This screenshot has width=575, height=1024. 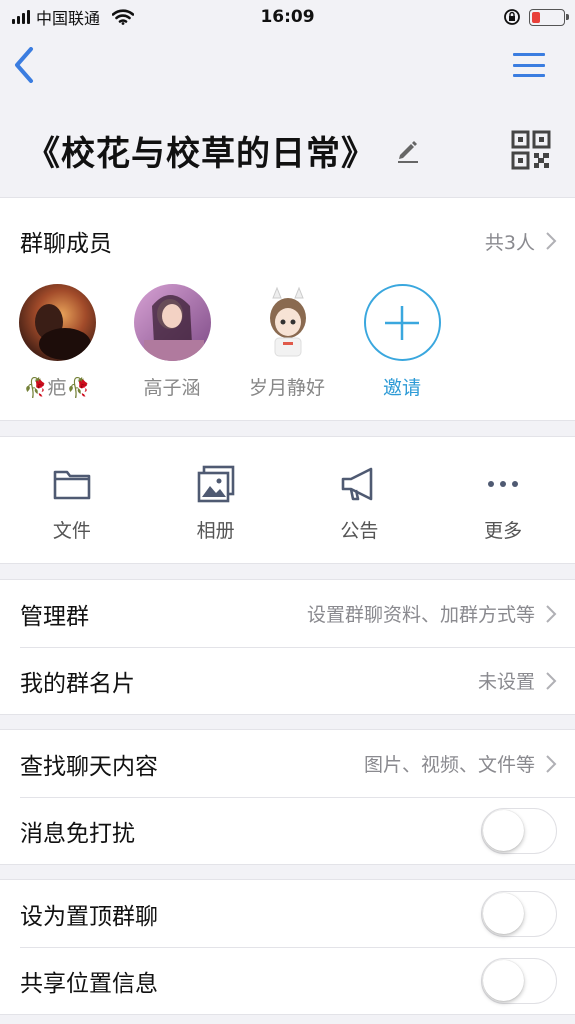 What do you see at coordinates (201, 153) in the screenshot?
I see `group-title: 《校花与校草的日常》` at bounding box center [201, 153].